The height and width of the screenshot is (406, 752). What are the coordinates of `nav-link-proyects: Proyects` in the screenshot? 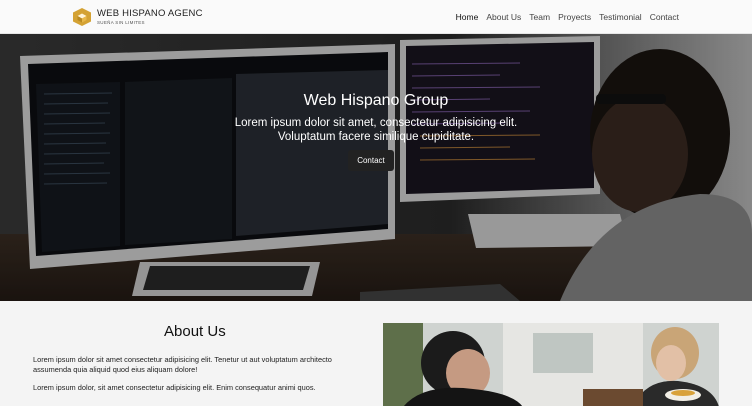 It's located at (574, 17).